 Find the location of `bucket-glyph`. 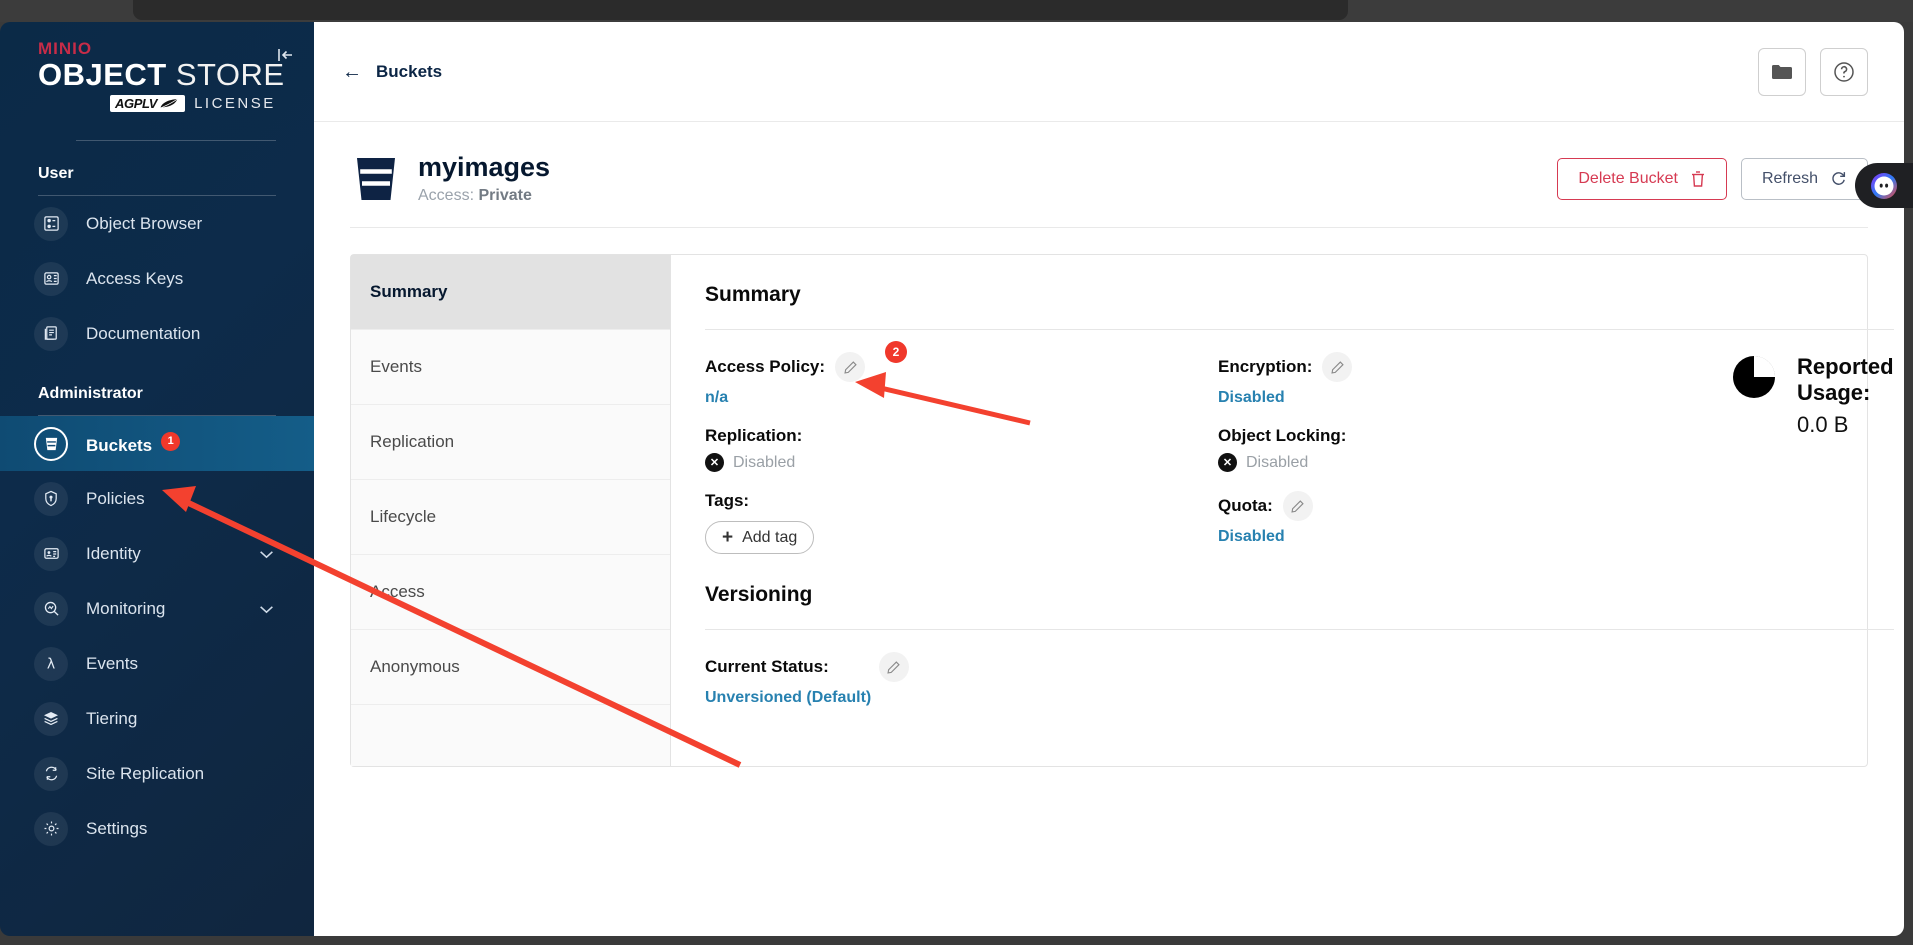

bucket-glyph is located at coordinates (51, 444).